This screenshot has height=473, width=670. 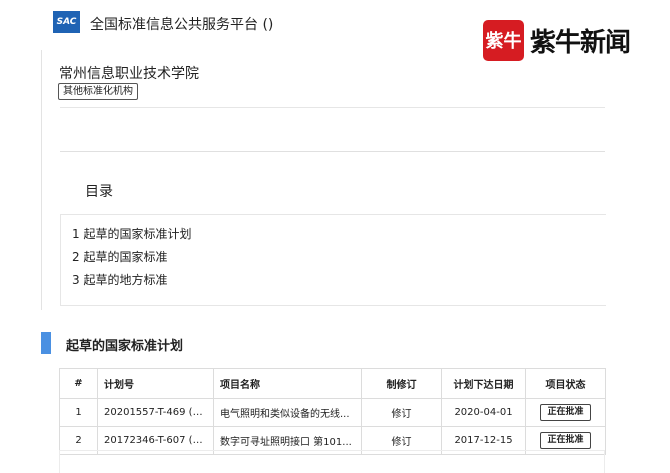 What do you see at coordinates (155, 383) in the screenshot?
I see `col-header-plan-no: 计划号` at bounding box center [155, 383].